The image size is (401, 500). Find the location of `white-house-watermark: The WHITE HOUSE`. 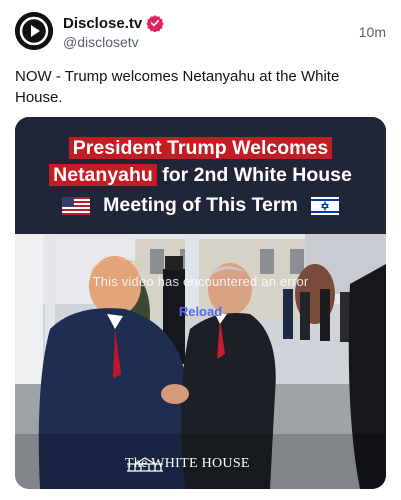

white-house-watermark: The WHITE HOUSE is located at coordinates (187, 464).